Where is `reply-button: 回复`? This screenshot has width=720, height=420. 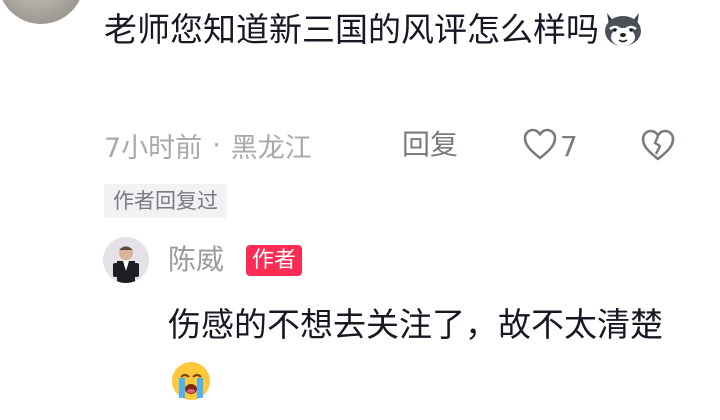
reply-button: 回复 is located at coordinates (430, 145).